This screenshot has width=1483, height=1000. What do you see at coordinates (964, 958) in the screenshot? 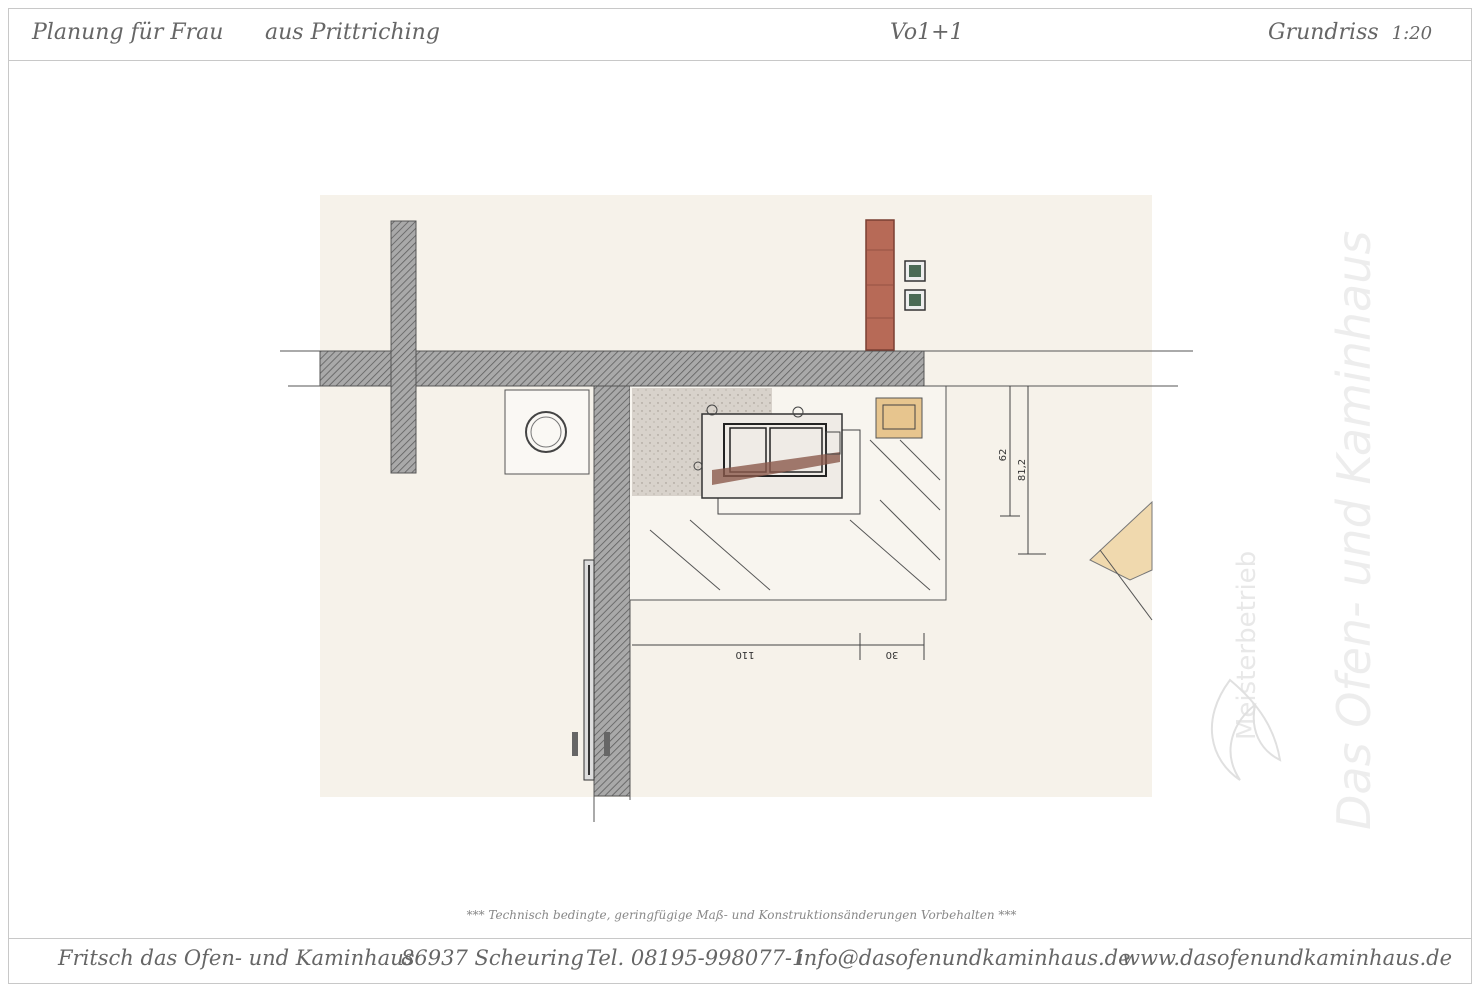
I see `footer-email: info@dasofenundkaminhaus.de` at bounding box center [964, 958].